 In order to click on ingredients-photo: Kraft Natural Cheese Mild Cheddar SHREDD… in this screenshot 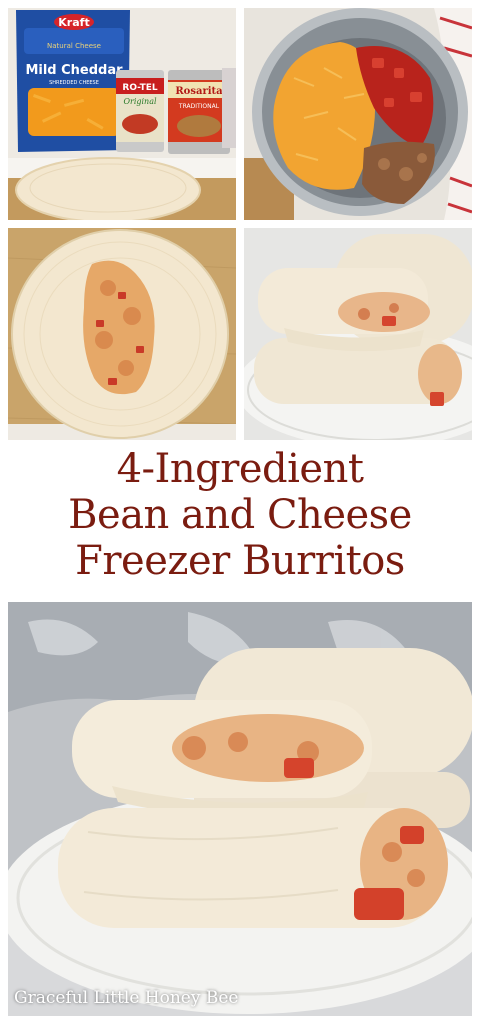, I will do `click(122, 114)`.